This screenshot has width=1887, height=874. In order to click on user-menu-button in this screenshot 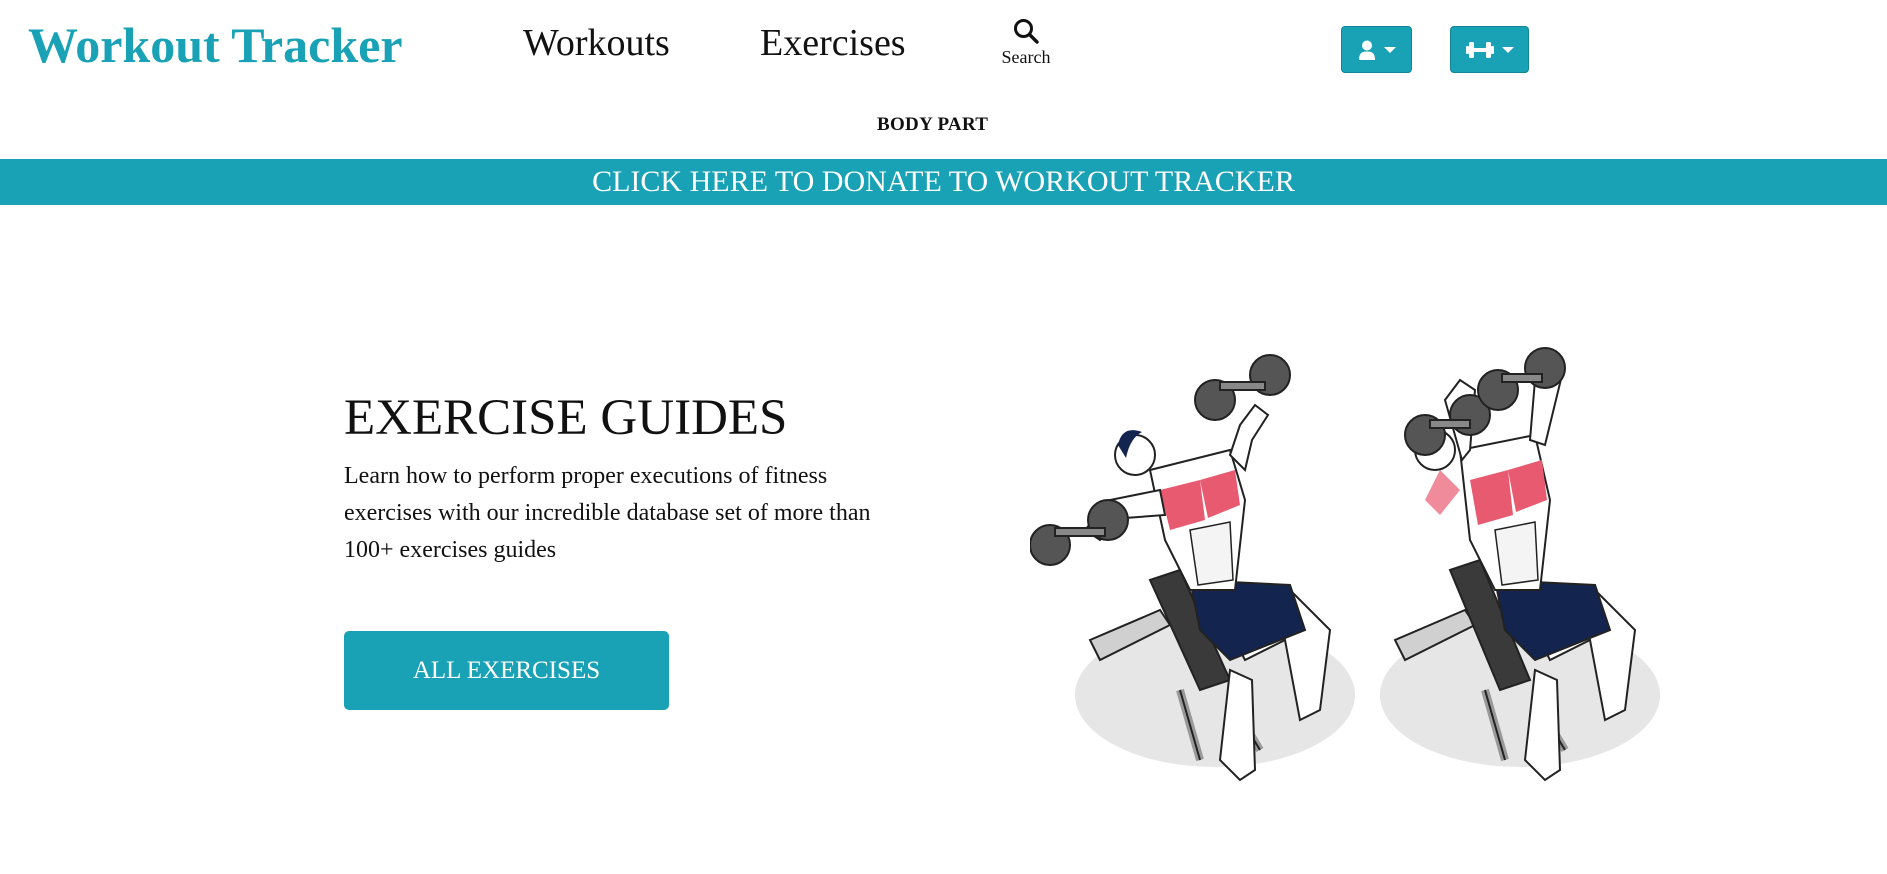, I will do `click(1376, 49)`.